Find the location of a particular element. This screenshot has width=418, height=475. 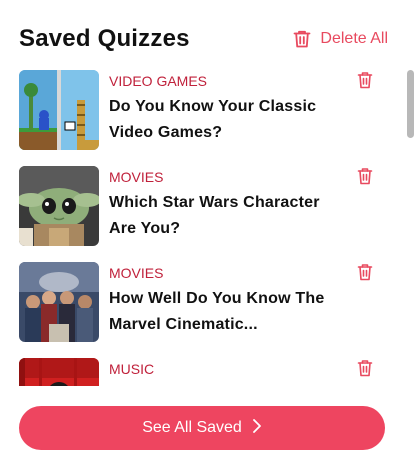

page-title: Saved Quizzes is located at coordinates (104, 38).